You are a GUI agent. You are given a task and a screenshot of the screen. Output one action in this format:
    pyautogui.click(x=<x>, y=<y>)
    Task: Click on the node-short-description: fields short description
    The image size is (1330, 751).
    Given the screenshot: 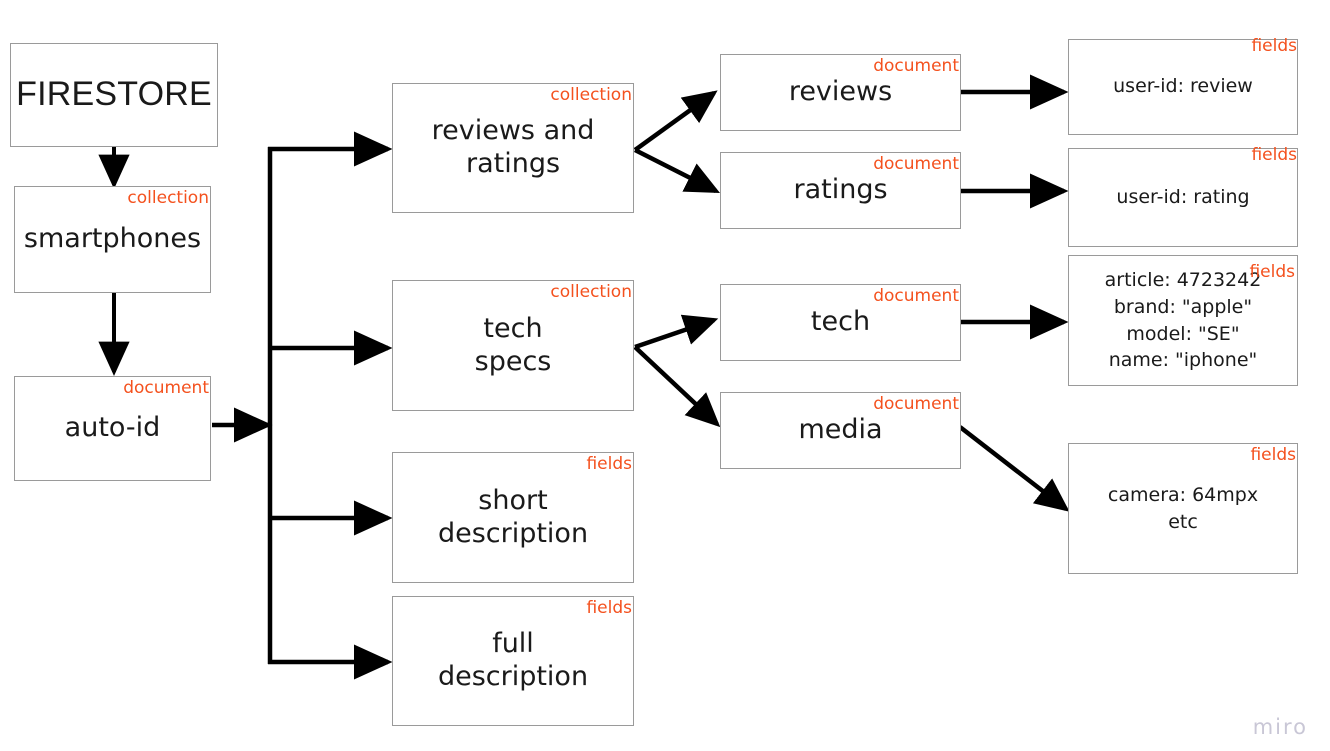 What is the action you would take?
    pyautogui.click(x=513, y=517)
    